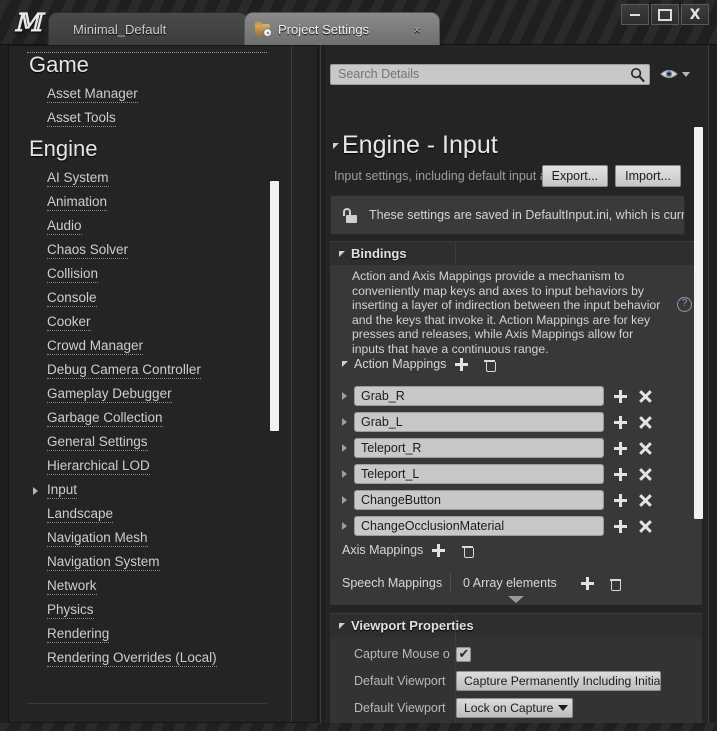 This screenshot has height=731, width=717. What do you see at coordinates (342, 28) in the screenshot?
I see `tab-project-settings: Project Settings ×` at bounding box center [342, 28].